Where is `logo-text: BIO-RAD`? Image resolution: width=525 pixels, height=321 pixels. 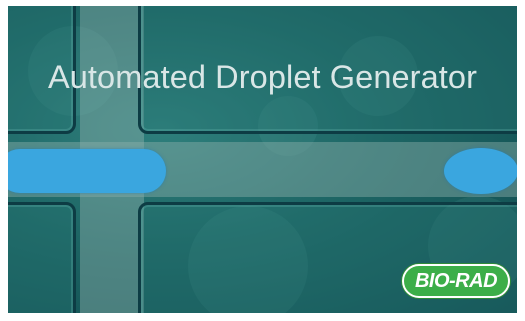
logo-text: BIO-RAD is located at coordinates (456, 280).